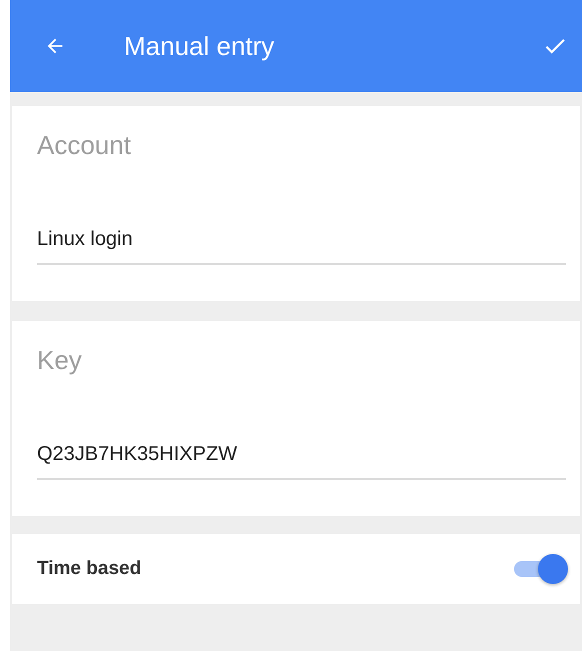  Describe the element at coordinates (540, 569) in the screenshot. I see `toggle-switch` at that location.